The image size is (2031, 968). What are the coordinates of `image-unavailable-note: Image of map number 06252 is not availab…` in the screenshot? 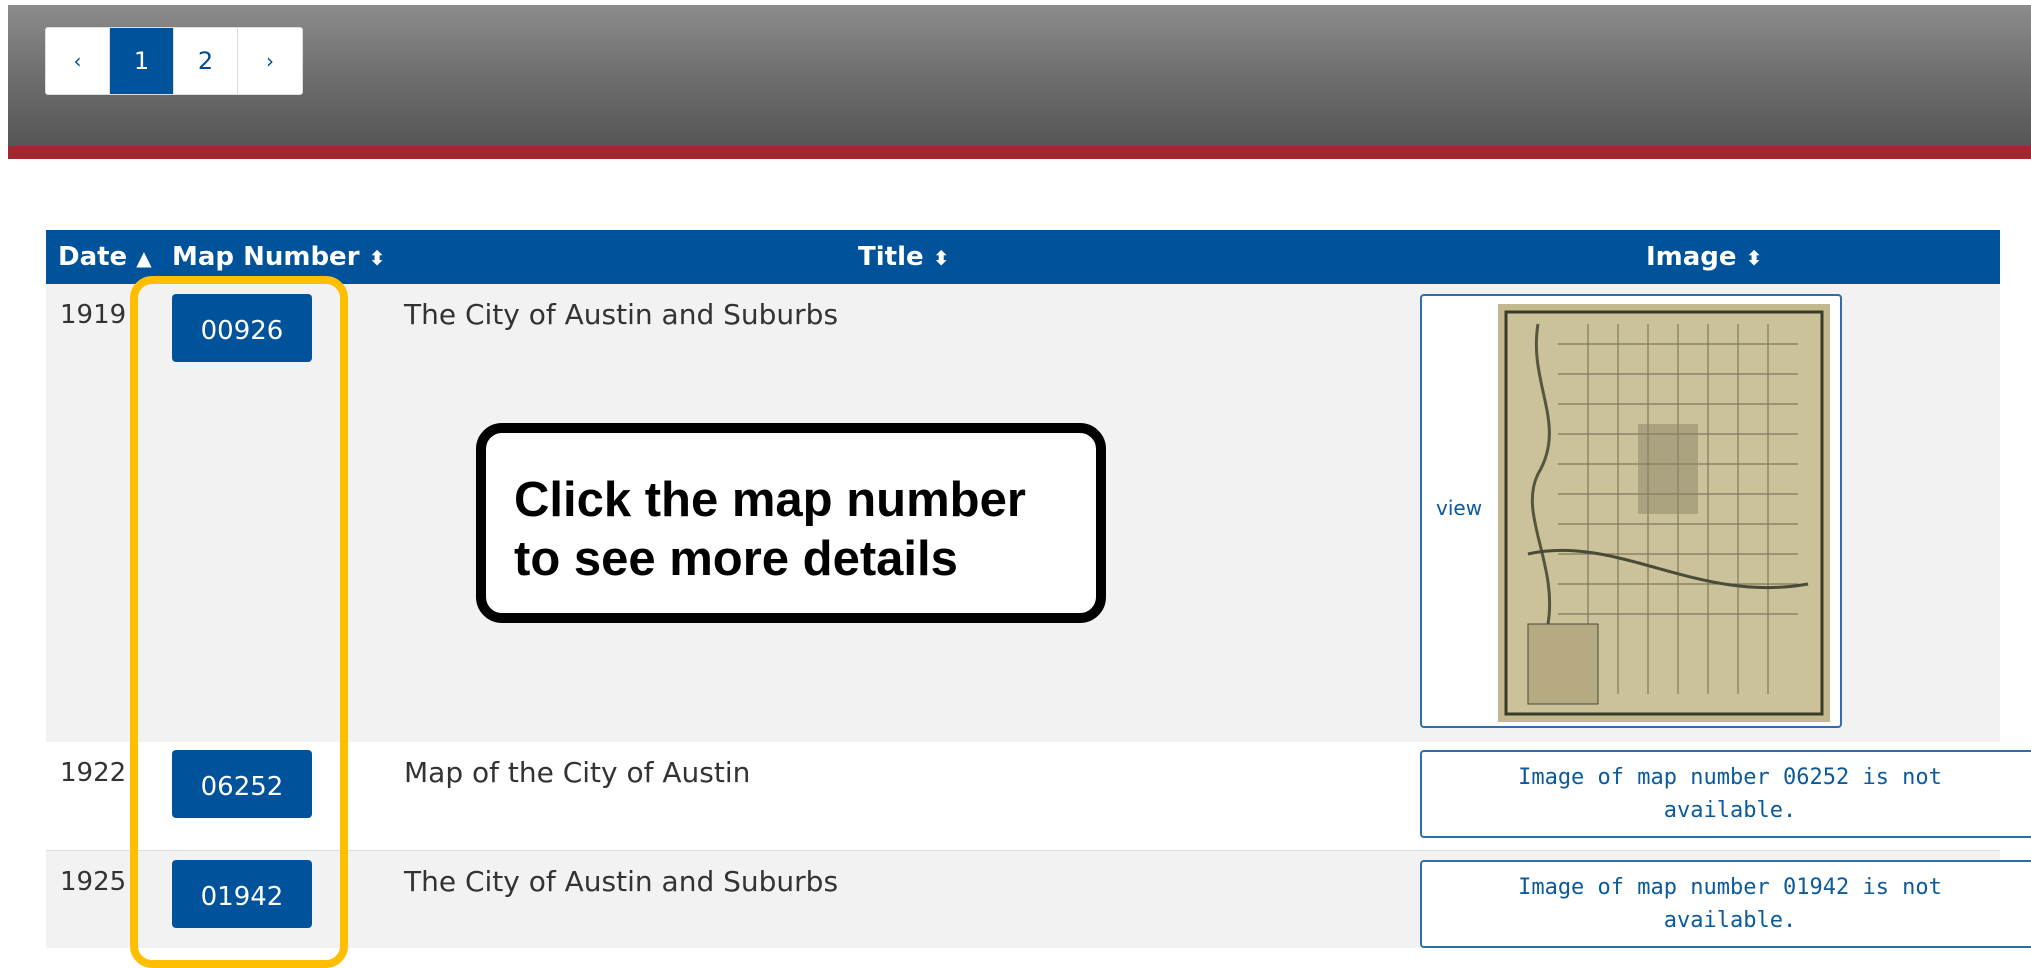 It's located at (1725, 794).